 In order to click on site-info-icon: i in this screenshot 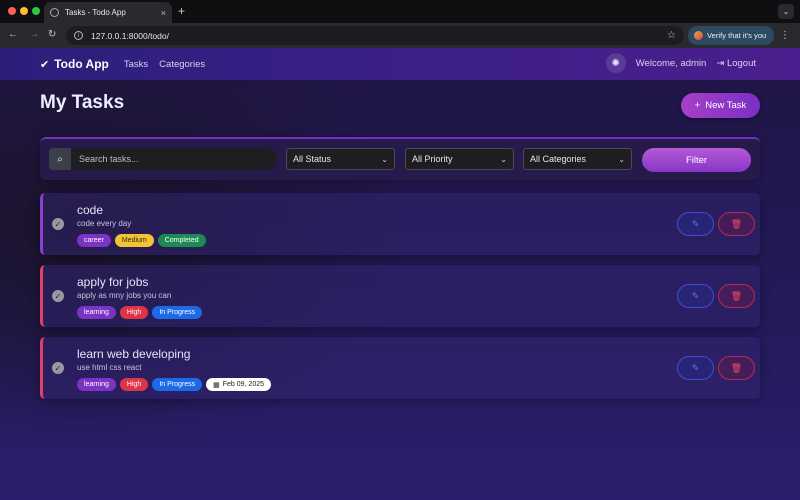, I will do `click(78, 35)`.